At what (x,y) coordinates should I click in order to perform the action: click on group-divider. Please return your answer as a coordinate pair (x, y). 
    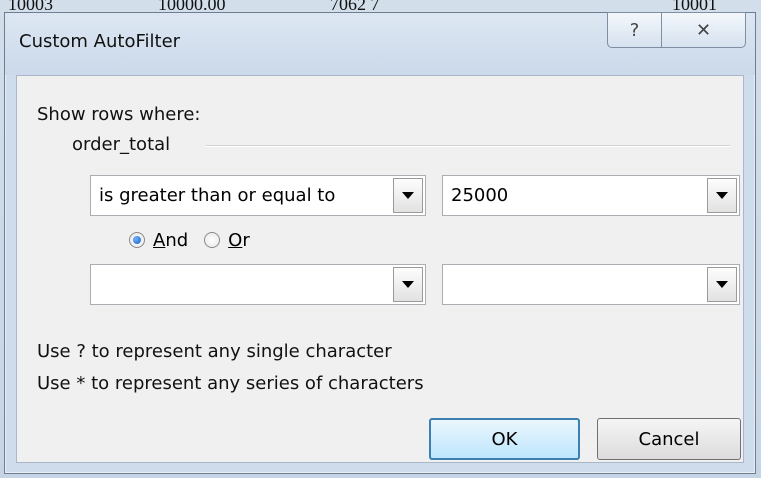
    Looking at the image, I should click on (468, 146).